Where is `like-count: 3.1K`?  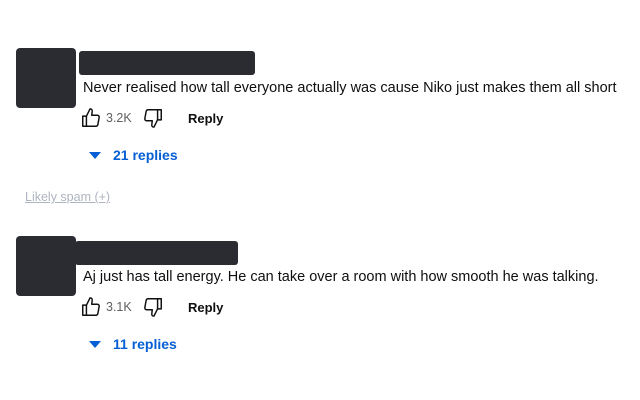 like-count: 3.1K is located at coordinates (119, 307).